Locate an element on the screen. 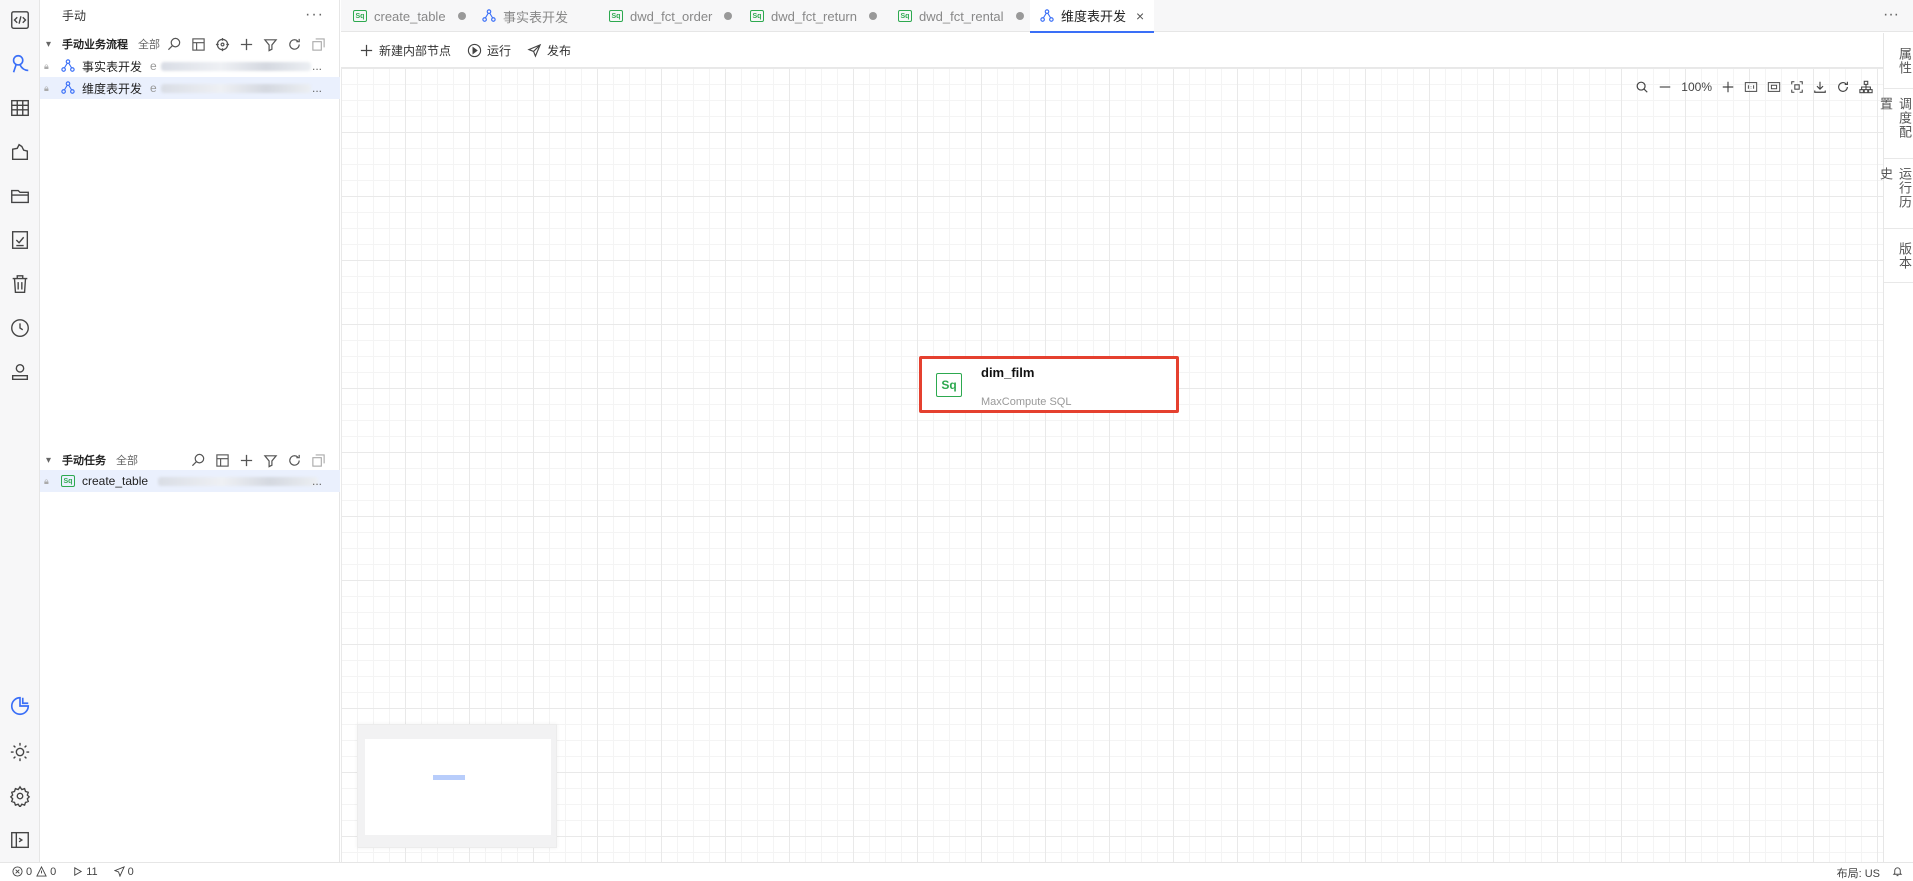 The height and width of the screenshot is (881, 1913). canvas-minimap is located at coordinates (457, 786).